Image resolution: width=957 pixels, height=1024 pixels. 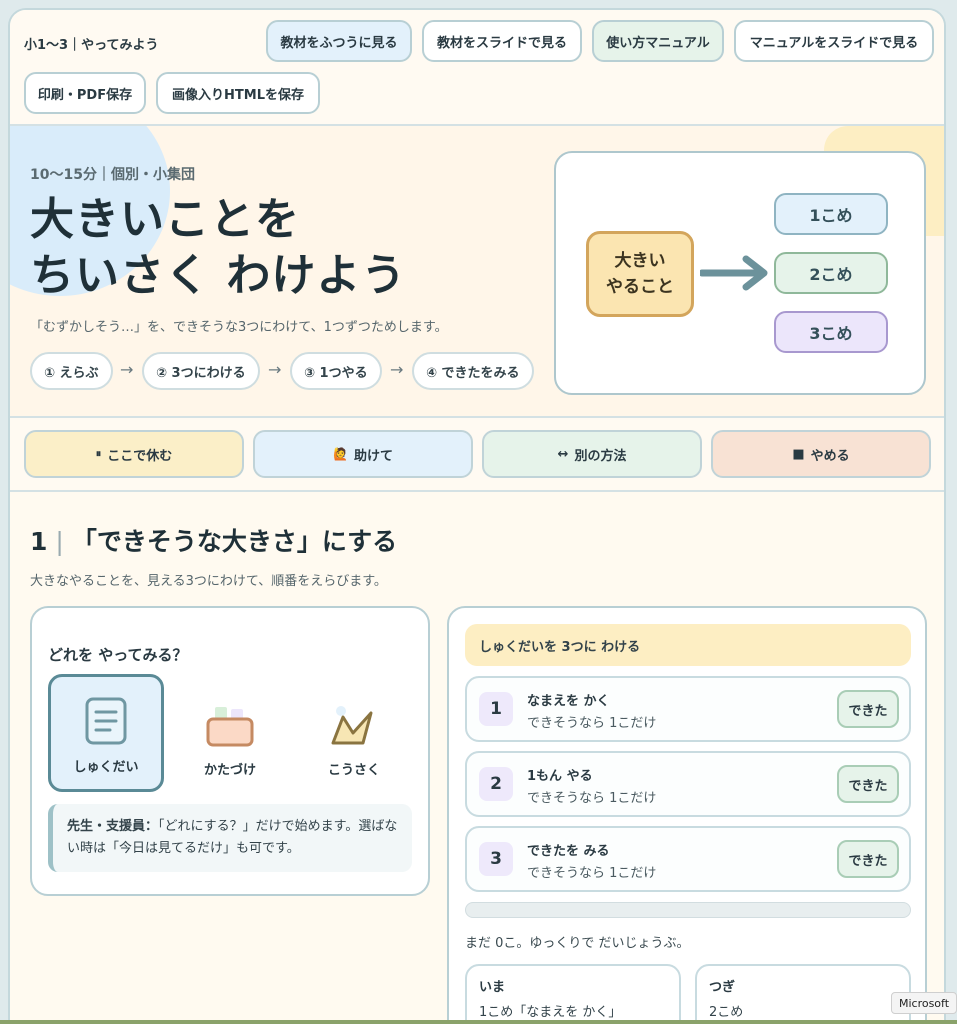 I want to click on help-button: 🙋 助けて, so click(x=363, y=454).